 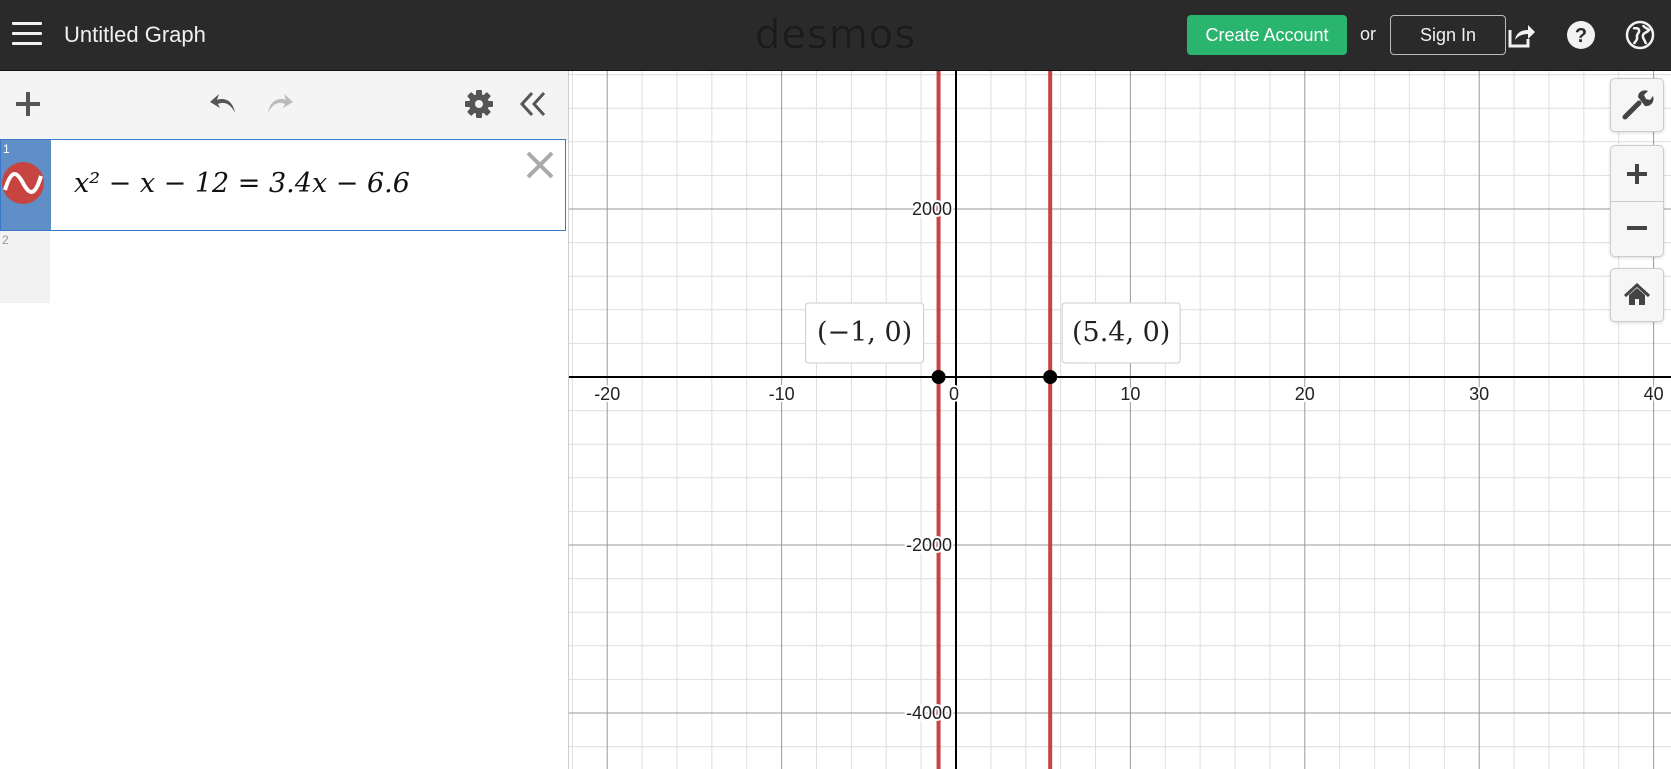 I want to click on y-tick-label: -4000, so click(x=929, y=713).